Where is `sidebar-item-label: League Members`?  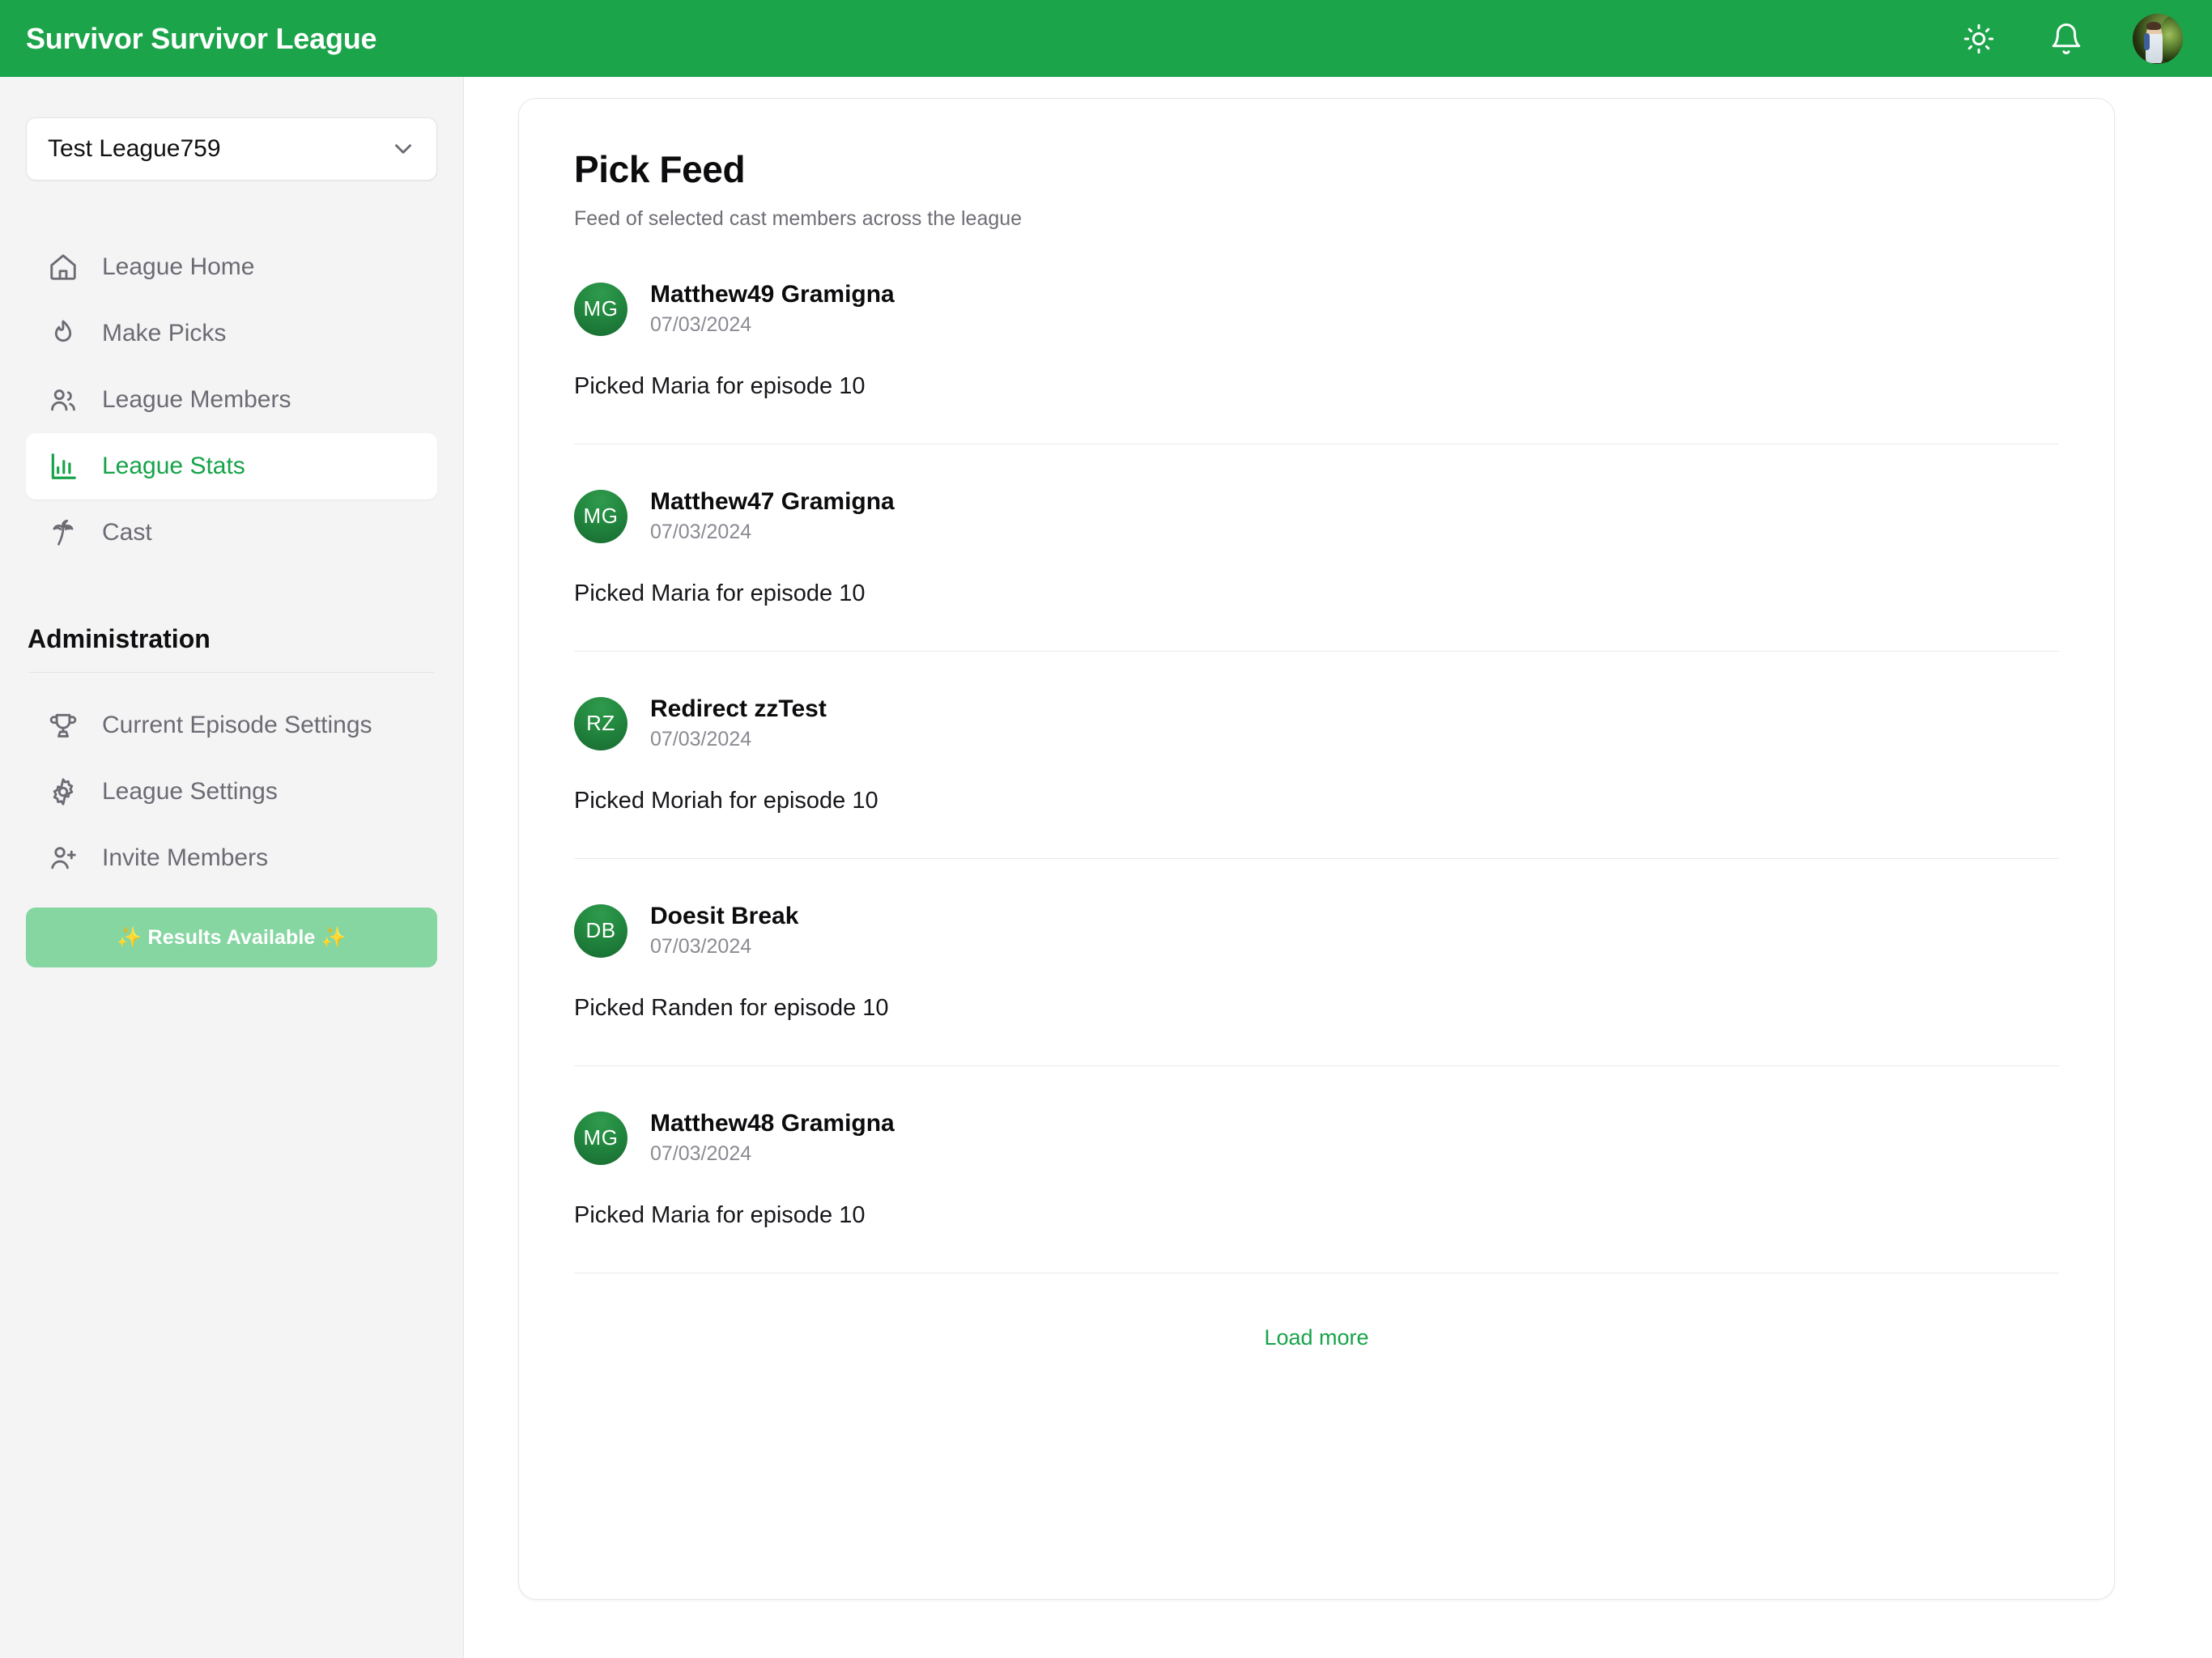
sidebar-item-label: League Members is located at coordinates (197, 399).